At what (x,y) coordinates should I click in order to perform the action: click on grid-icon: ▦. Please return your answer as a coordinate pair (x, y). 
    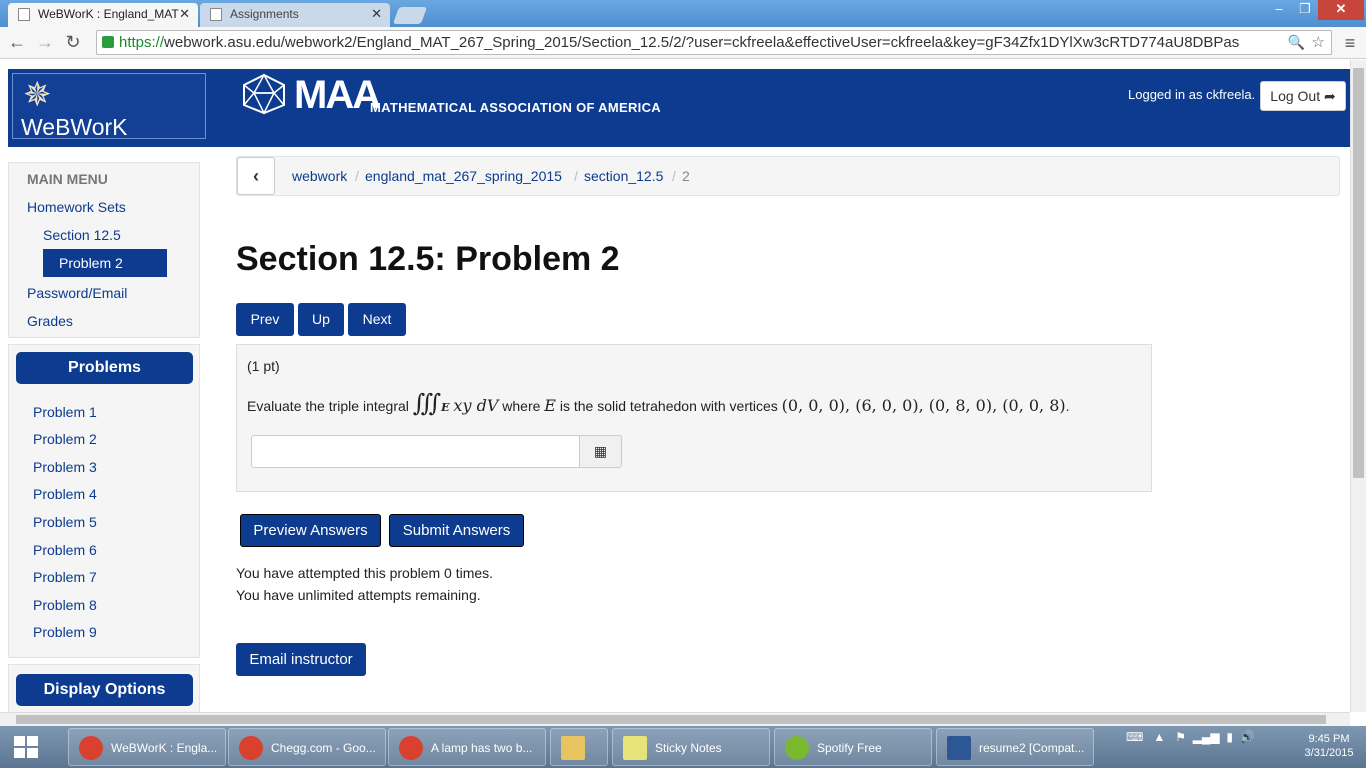
    Looking at the image, I should click on (600, 451).